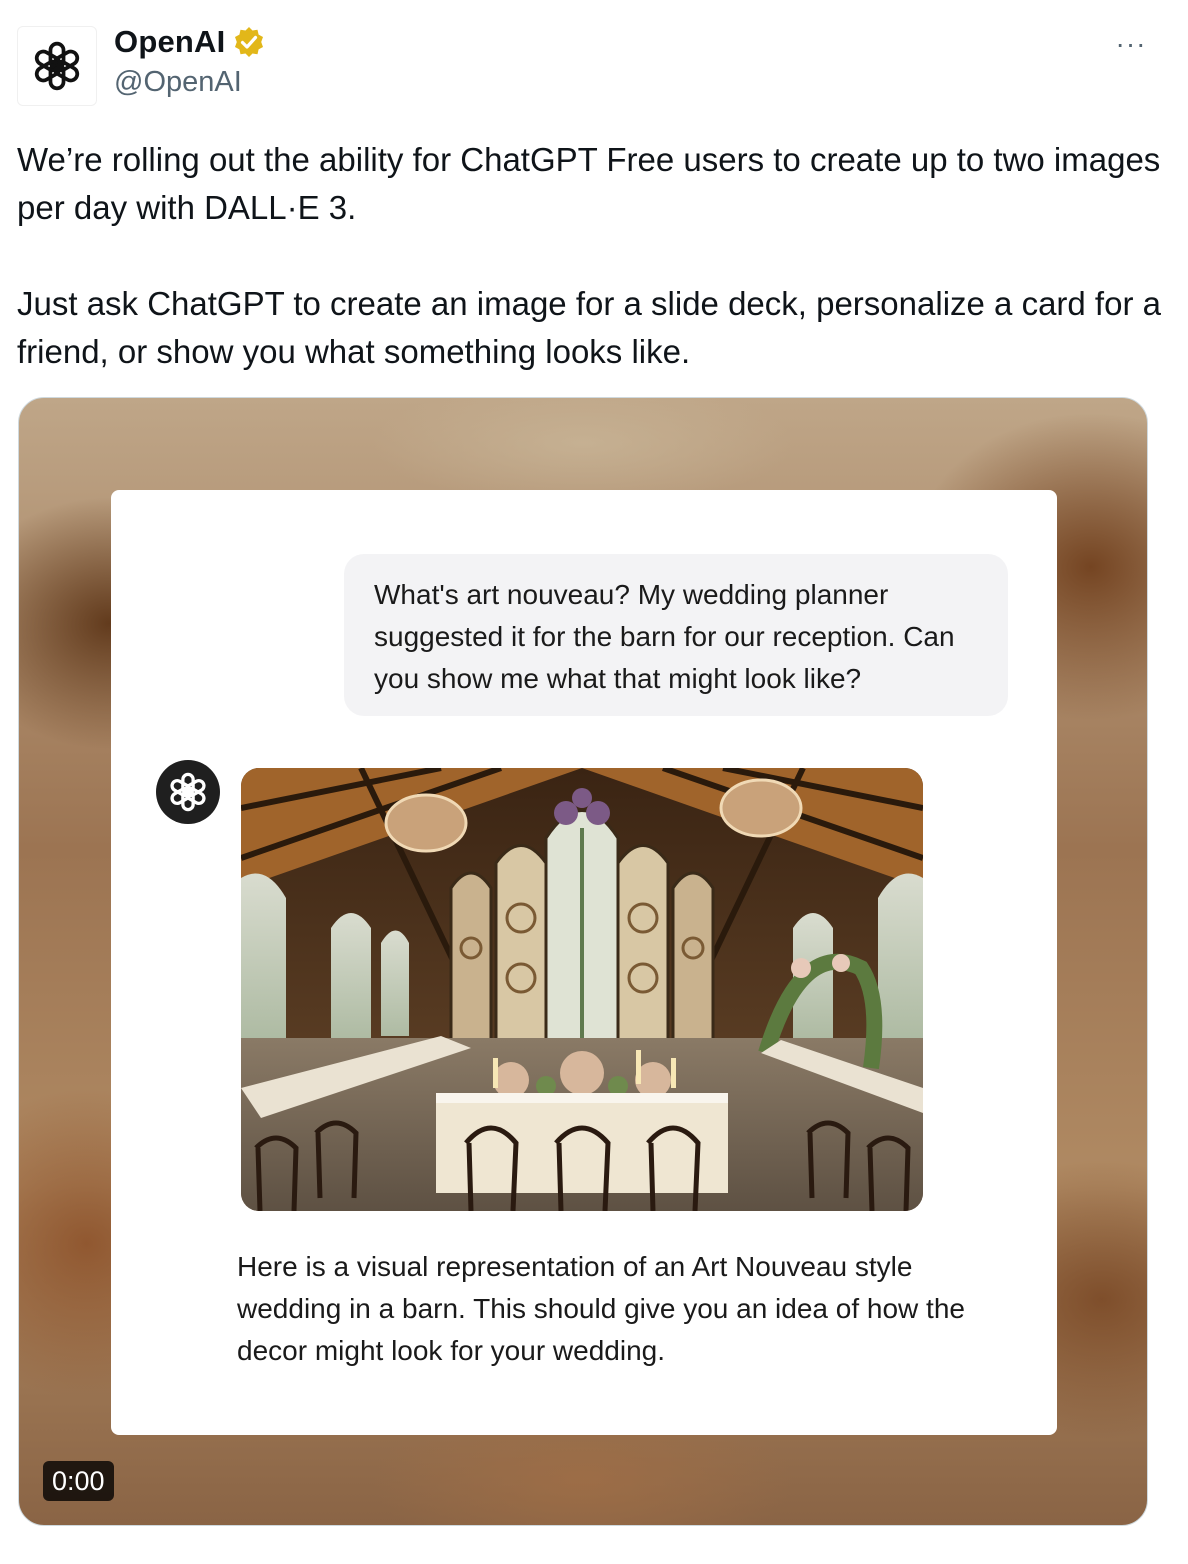 Image resolution: width=1188 pixels, height=1564 pixels. I want to click on openai-logo-icon, so click(57, 66).